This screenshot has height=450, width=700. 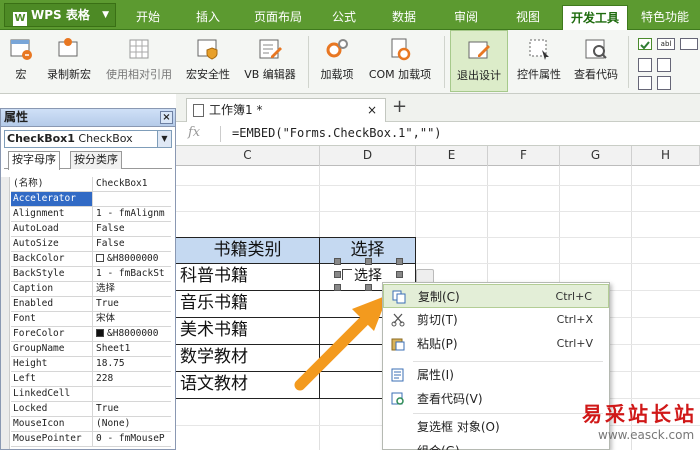 I want to click on app-menu-button: W WPS 表格 ▼, so click(x=60, y=15).